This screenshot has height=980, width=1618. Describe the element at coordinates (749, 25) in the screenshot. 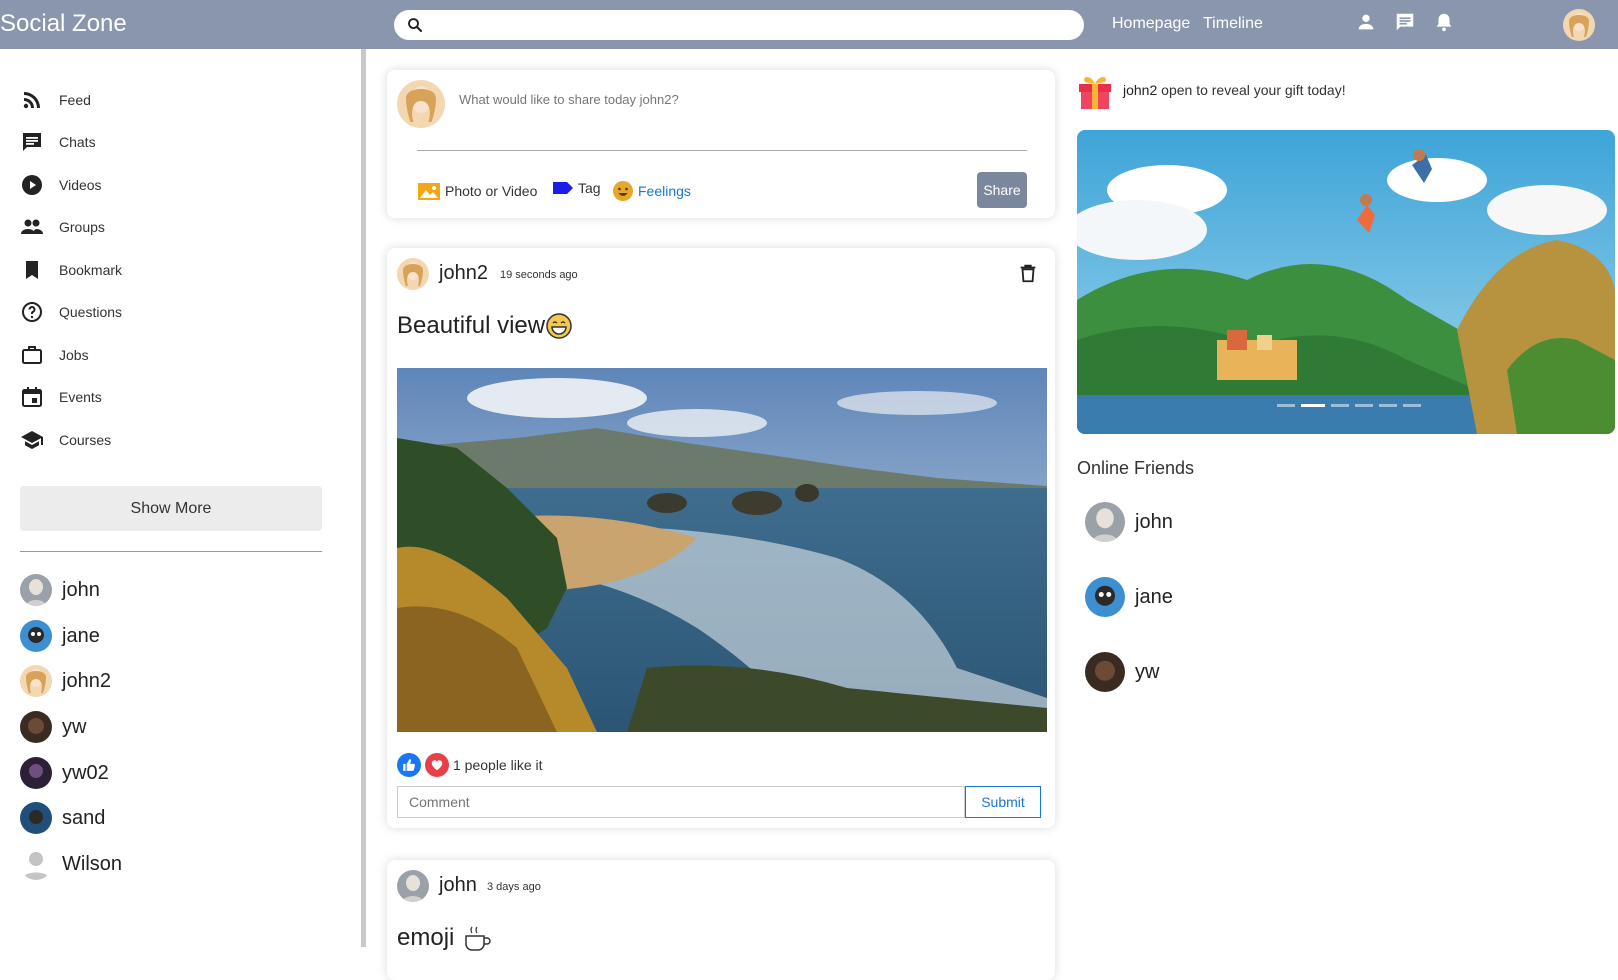

I see `search-input` at that location.